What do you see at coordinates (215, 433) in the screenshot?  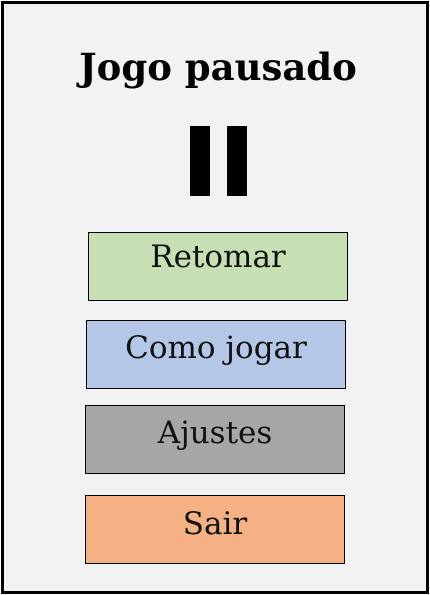 I see `settings-button-label: Ajustes` at bounding box center [215, 433].